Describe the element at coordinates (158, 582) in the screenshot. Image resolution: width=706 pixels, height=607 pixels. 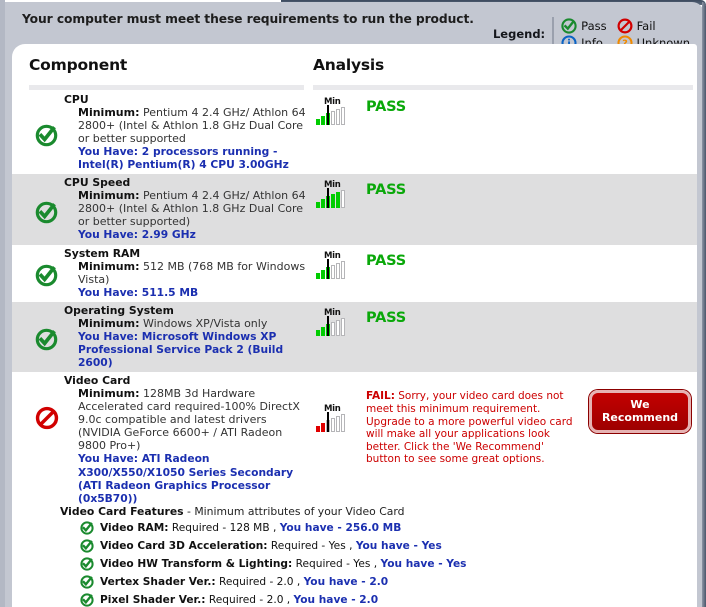
I see `feature-name: Vertex Shader Ver.:` at that location.